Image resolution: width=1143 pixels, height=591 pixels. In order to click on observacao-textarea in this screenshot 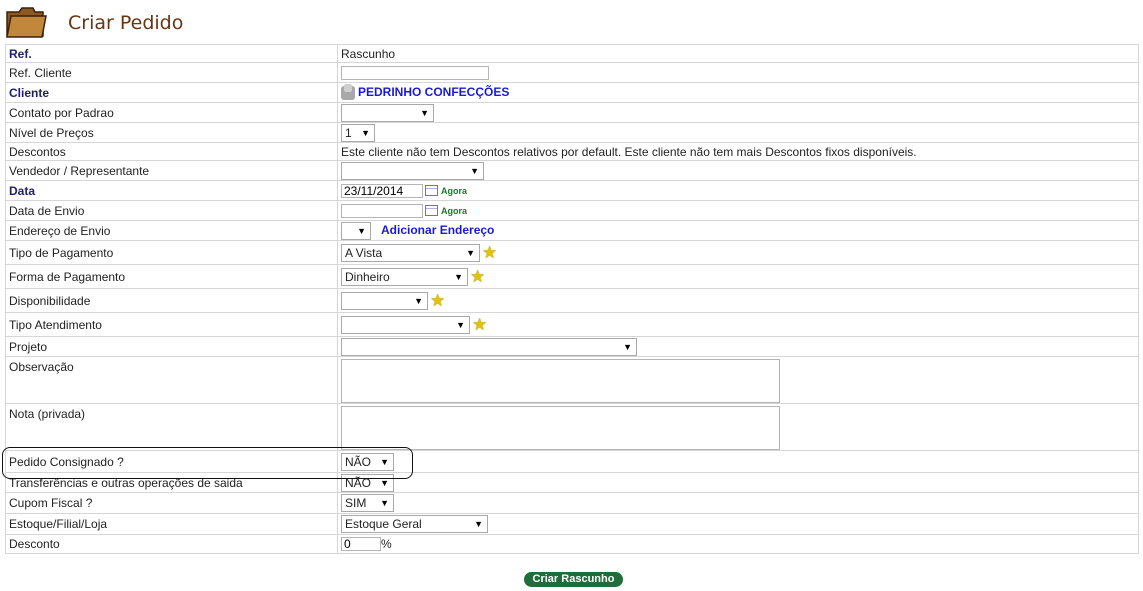, I will do `click(560, 380)`.